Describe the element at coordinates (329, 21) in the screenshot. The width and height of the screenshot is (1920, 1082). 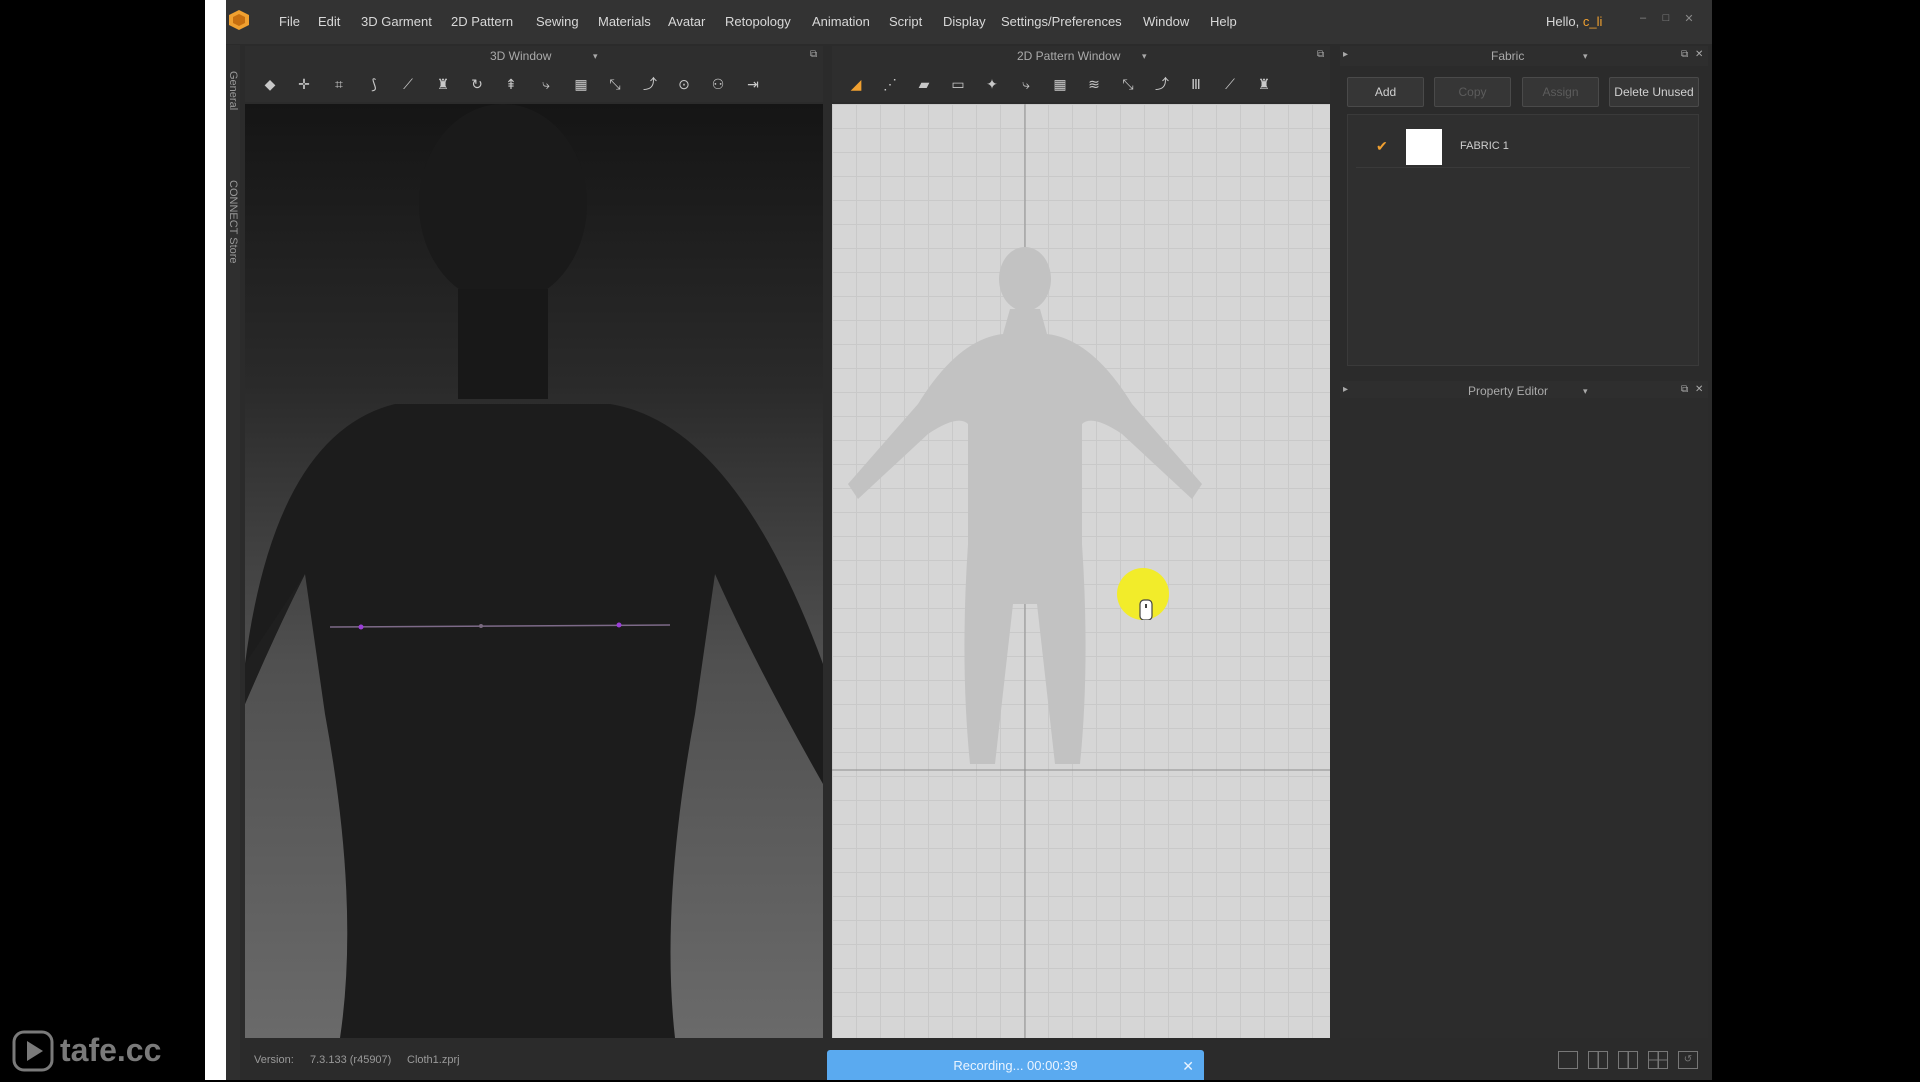
I see `menu-edit: Edit` at that location.